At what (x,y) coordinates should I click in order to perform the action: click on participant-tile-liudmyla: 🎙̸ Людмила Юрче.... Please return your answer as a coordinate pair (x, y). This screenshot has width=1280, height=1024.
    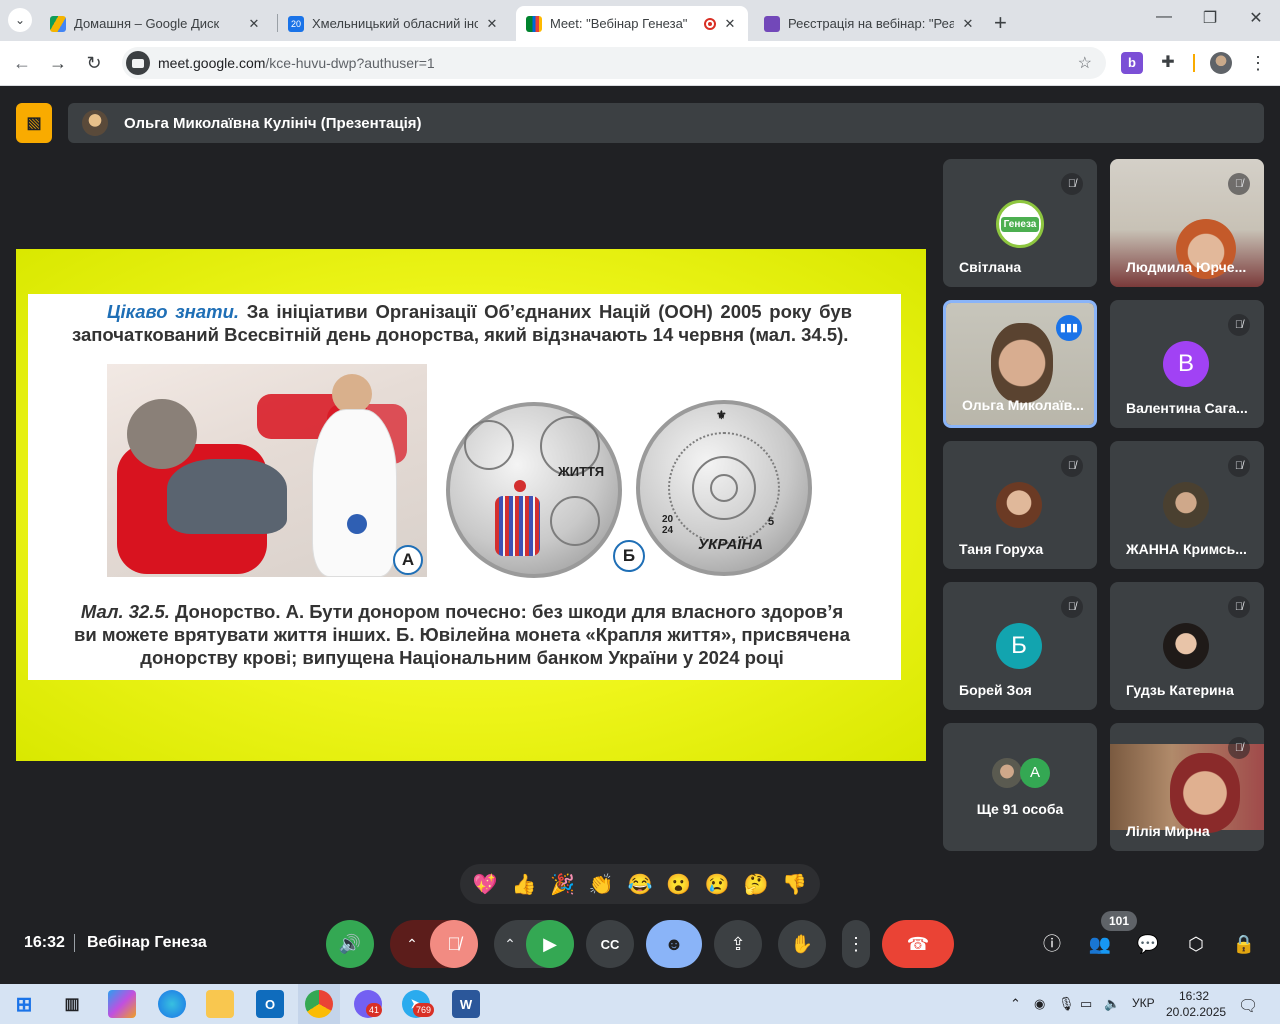
    Looking at the image, I should click on (1187, 223).